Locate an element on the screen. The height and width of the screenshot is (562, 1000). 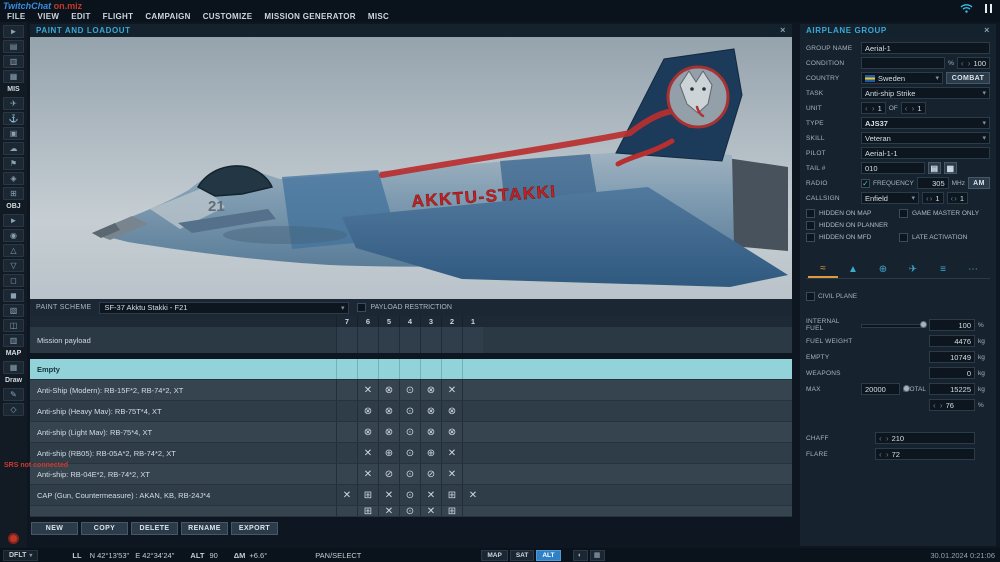
condition-stepper: ‹ › 100 is located at coordinates (973, 63).